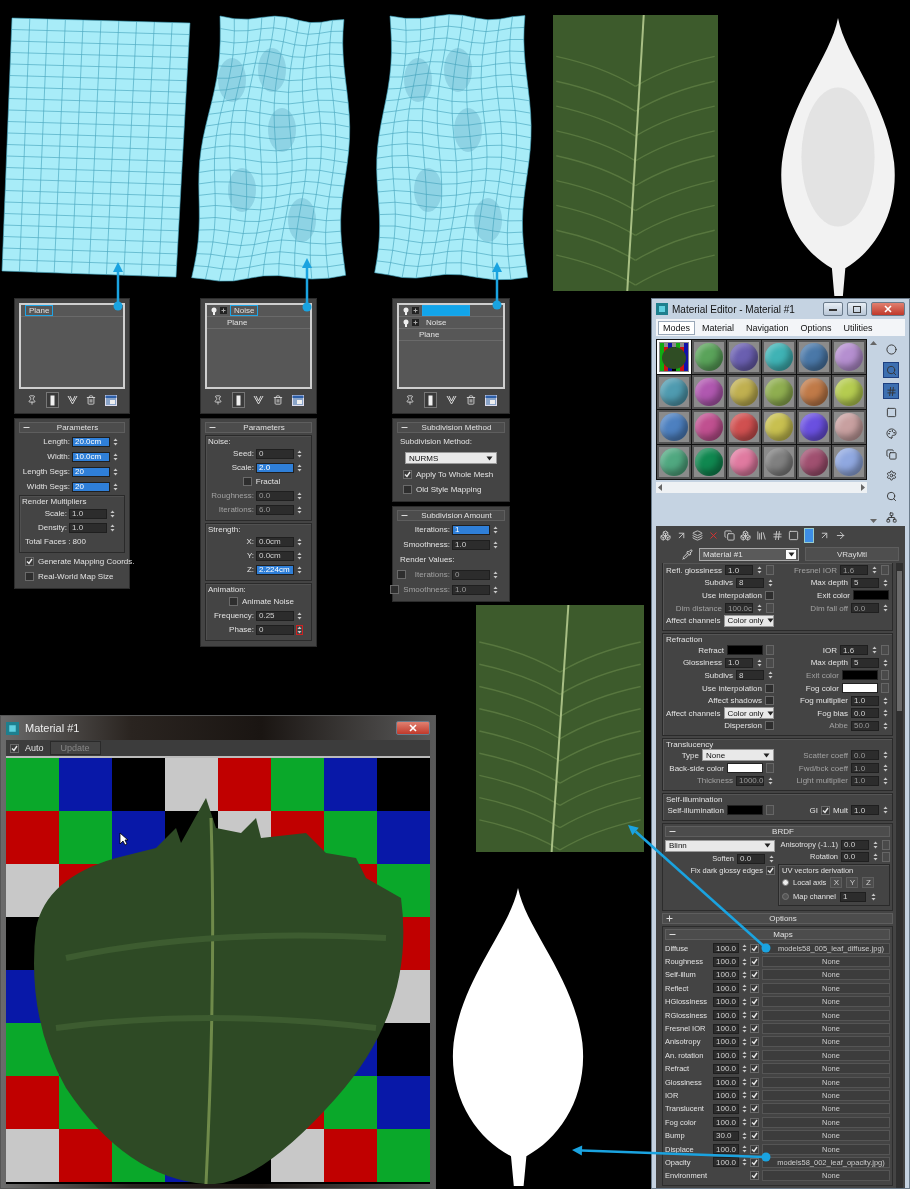 The image size is (910, 1189). What do you see at coordinates (745, 768) in the screenshot?
I see `color-swatch` at bounding box center [745, 768].